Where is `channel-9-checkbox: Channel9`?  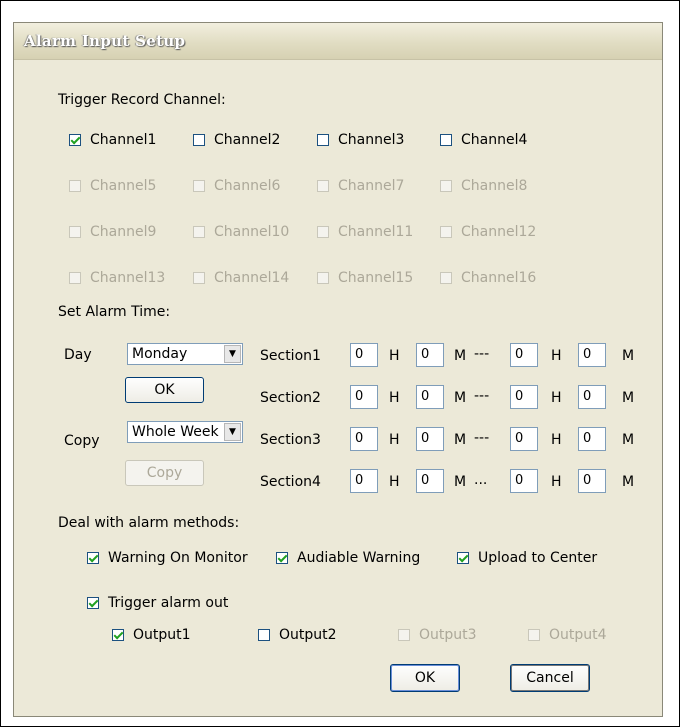
channel-9-checkbox: Channel9 is located at coordinates (112, 232).